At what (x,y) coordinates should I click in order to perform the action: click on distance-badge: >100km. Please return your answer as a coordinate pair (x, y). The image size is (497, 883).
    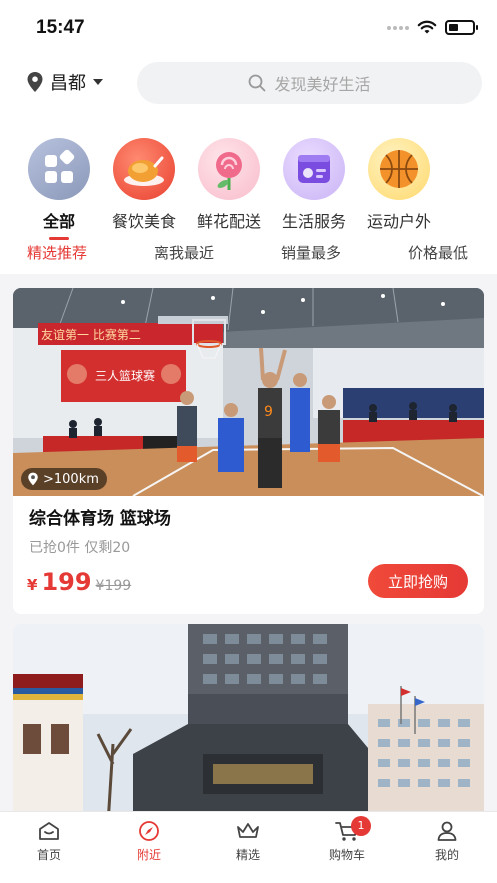
    Looking at the image, I should click on (64, 479).